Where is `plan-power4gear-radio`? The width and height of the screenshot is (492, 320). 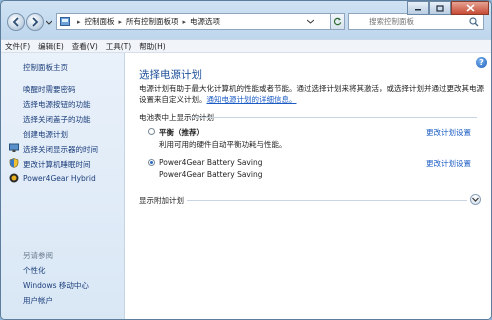 plan-power4gear-radio is located at coordinates (151, 162).